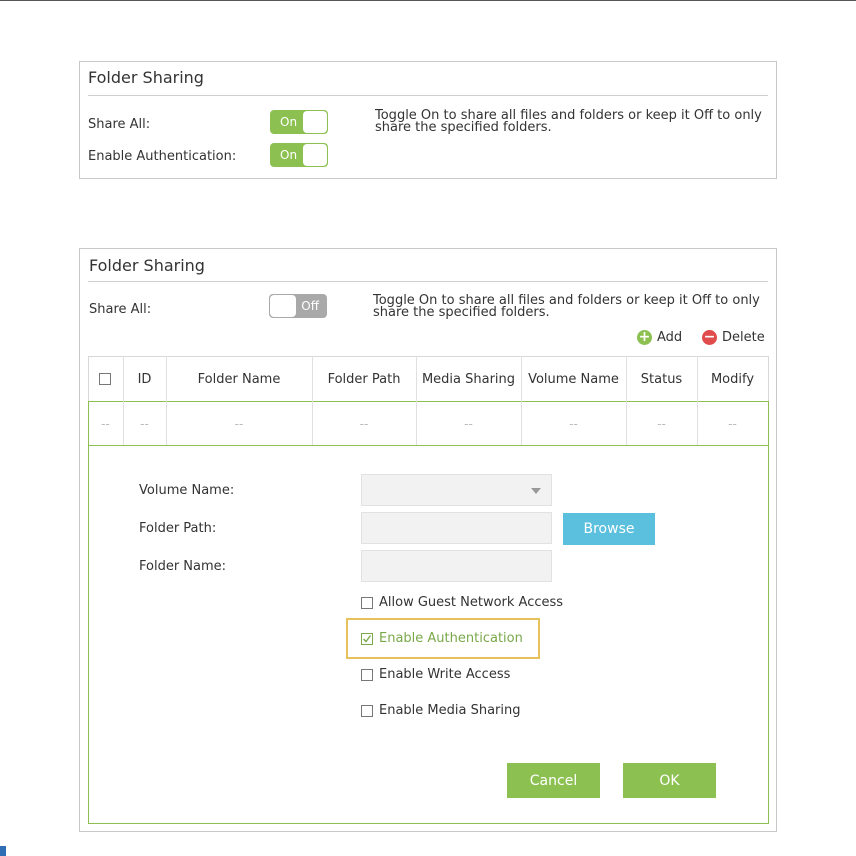 This screenshot has height=856, width=856. What do you see at coordinates (428, 0) in the screenshot?
I see `top-divider` at bounding box center [428, 0].